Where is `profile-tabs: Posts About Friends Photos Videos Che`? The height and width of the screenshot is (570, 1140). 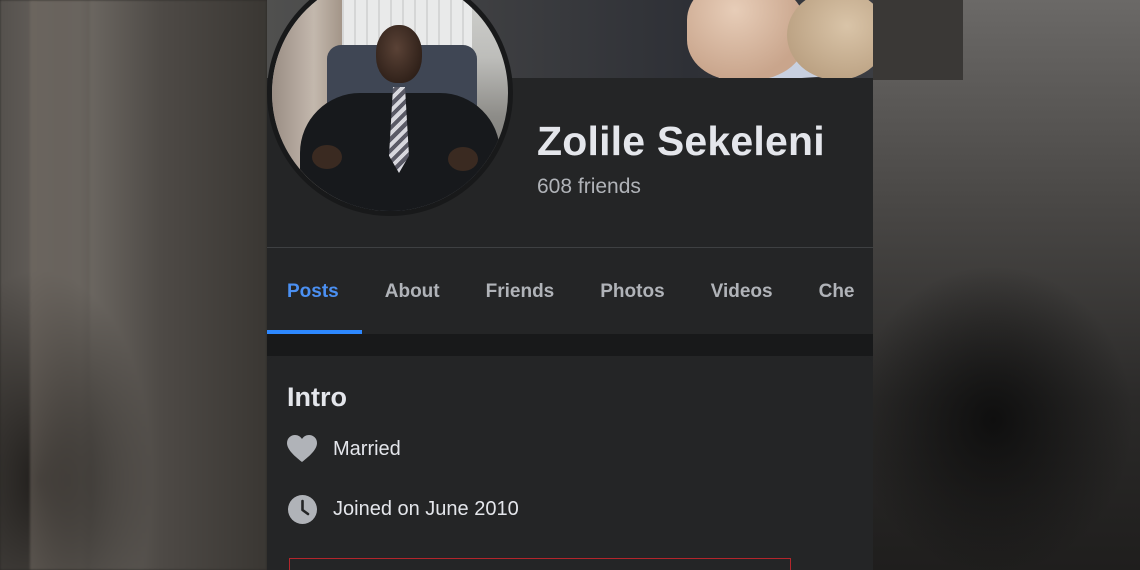 profile-tabs: Posts About Friends Photos Videos Che is located at coordinates (570, 291).